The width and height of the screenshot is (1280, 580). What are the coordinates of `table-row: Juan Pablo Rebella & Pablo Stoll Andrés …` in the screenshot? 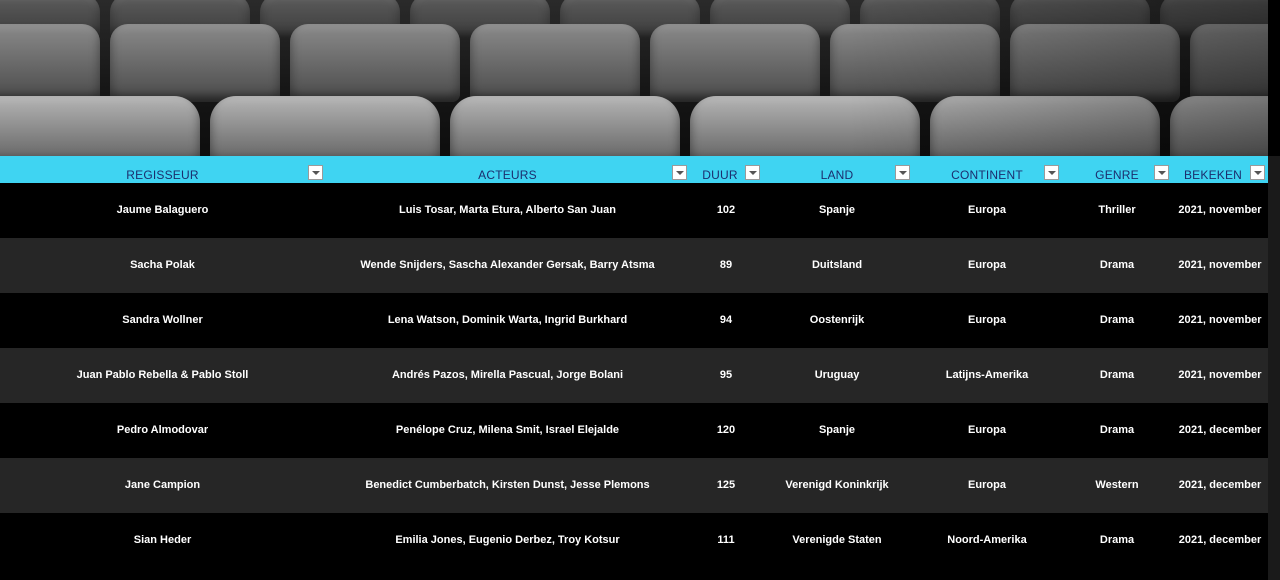 It's located at (634, 375).